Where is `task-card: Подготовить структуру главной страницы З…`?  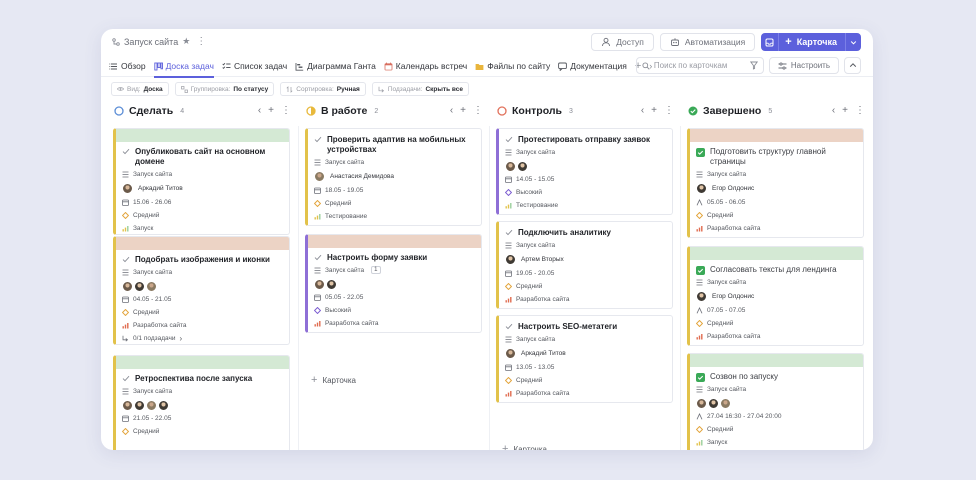
task-card: Подготовить структуру главной страницы З… is located at coordinates (775, 183).